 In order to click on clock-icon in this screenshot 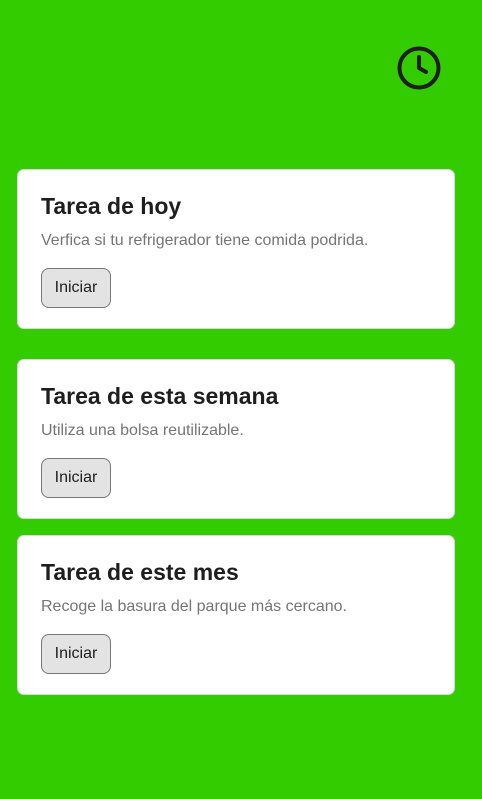, I will do `click(419, 68)`.